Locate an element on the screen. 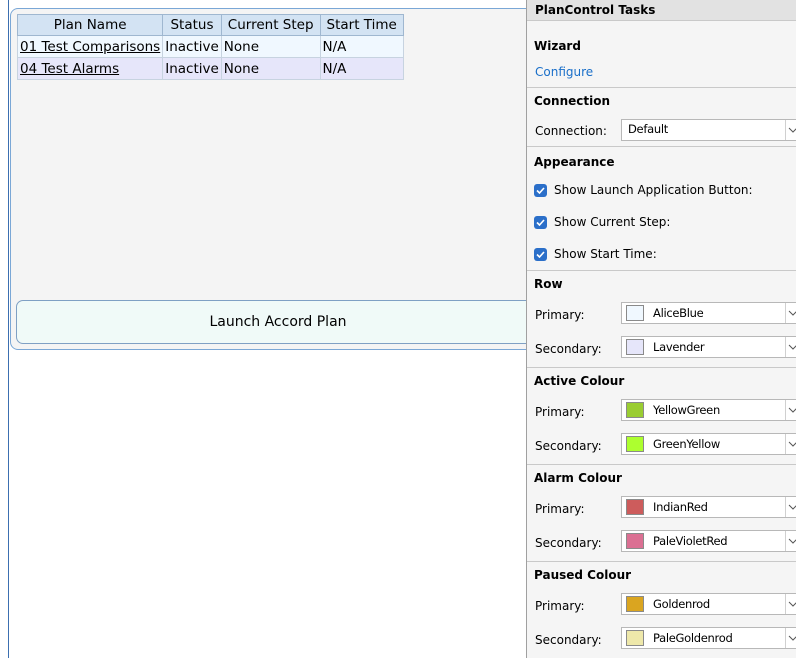 The height and width of the screenshot is (658, 796). launch-plan-button: Launch Accord Plan is located at coordinates (278, 322).